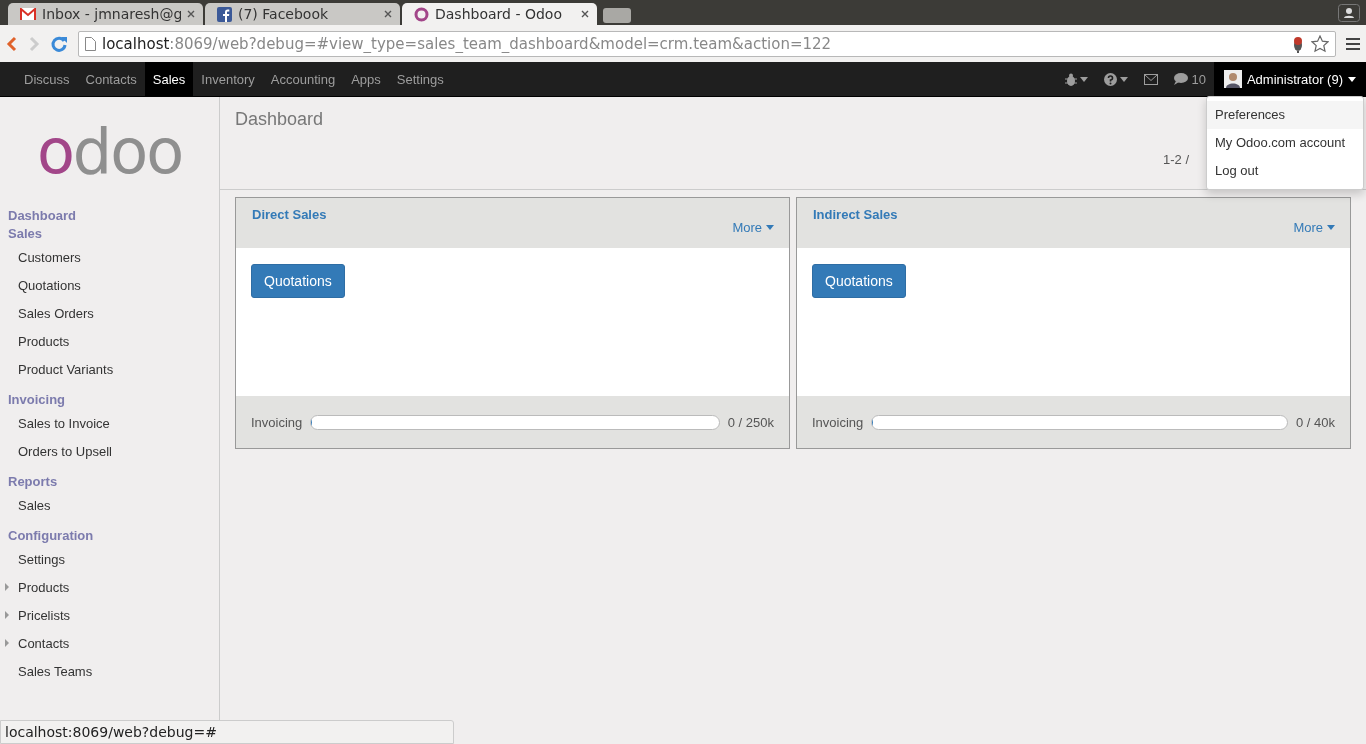  Describe the element at coordinates (1349, 13) in the screenshot. I see `user-icon` at that location.